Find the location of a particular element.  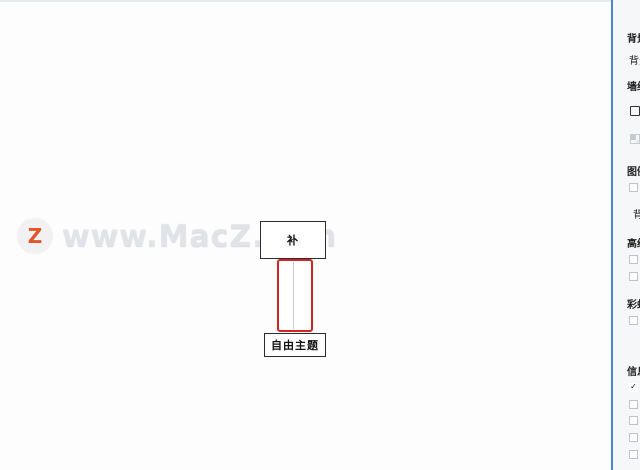

panel-item-background: 背景 is located at coordinates (634, 59).